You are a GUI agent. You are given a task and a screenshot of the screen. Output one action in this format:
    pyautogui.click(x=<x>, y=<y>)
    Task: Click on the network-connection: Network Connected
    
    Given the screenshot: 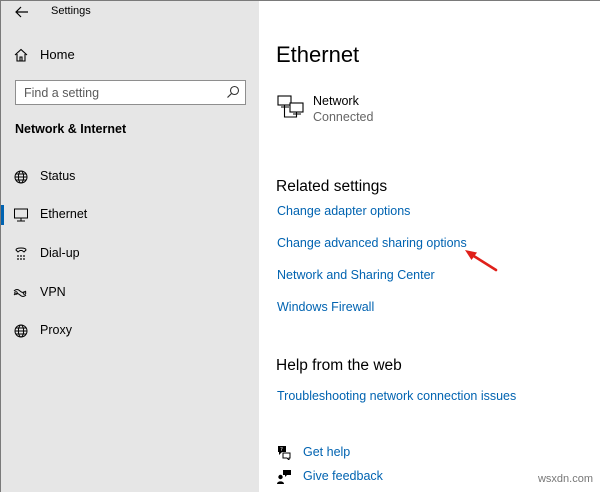 What is the action you would take?
    pyautogui.click(x=376, y=113)
    